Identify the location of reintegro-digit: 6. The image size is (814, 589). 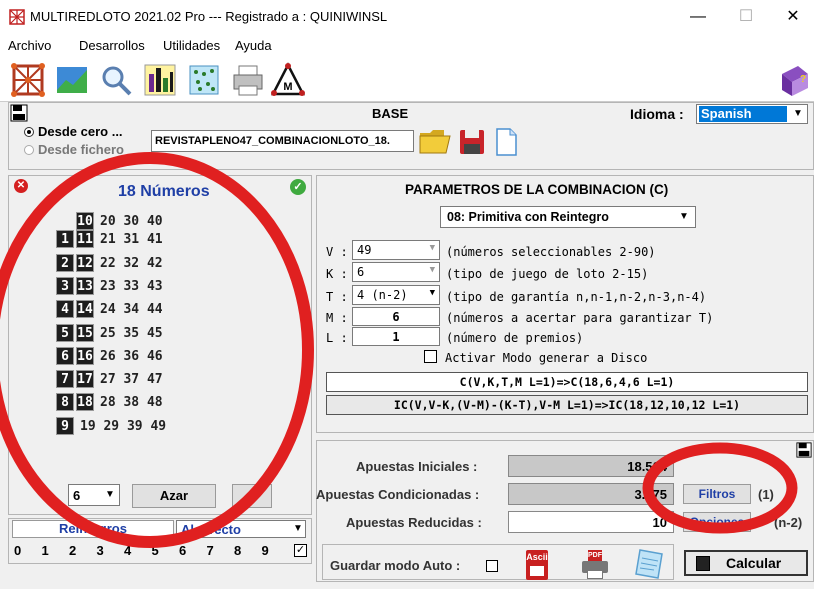
(182, 550).